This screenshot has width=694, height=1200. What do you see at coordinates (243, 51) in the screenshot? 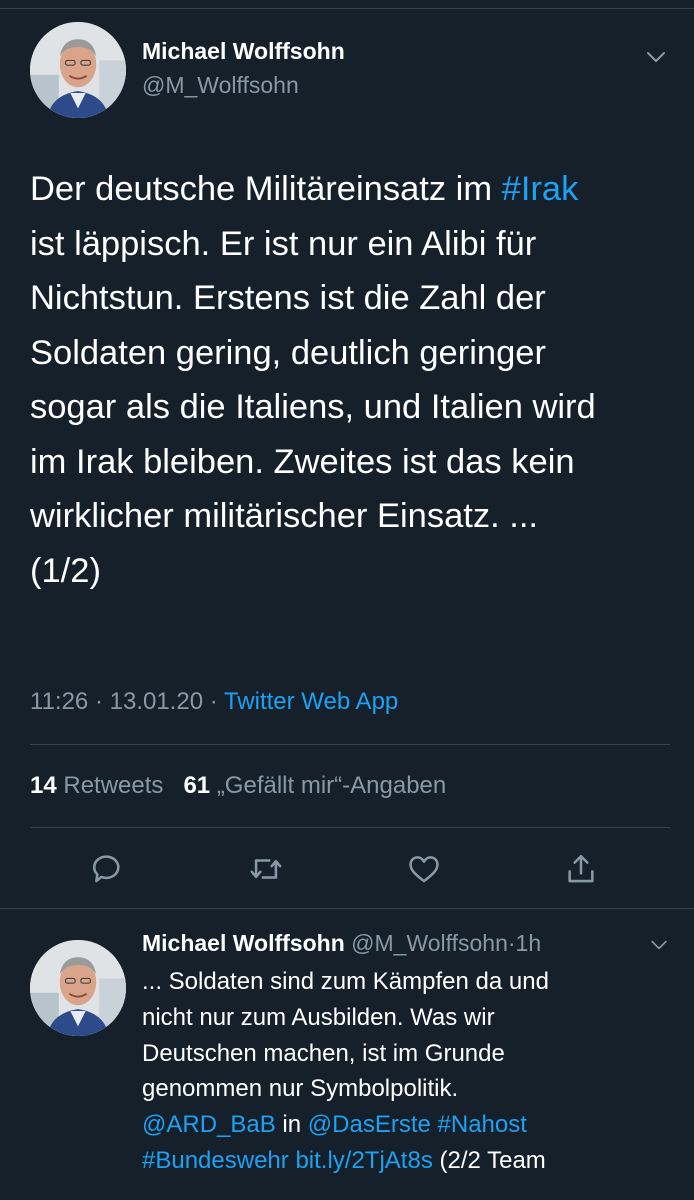
I see `author-name: Michael Wolffsohn` at bounding box center [243, 51].